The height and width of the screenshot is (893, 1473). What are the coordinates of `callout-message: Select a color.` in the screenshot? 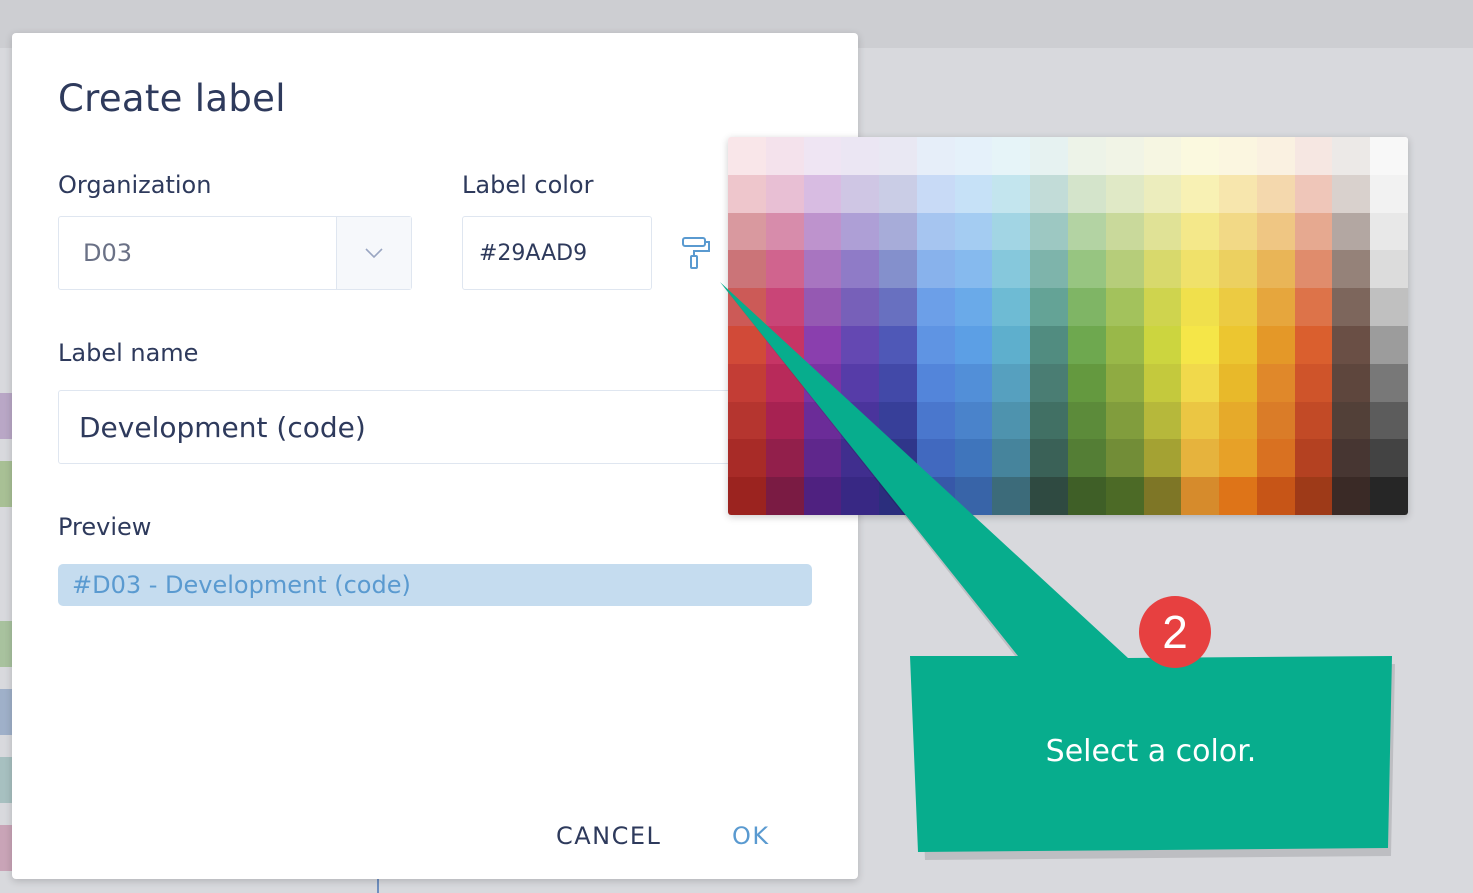 It's located at (1151, 751).